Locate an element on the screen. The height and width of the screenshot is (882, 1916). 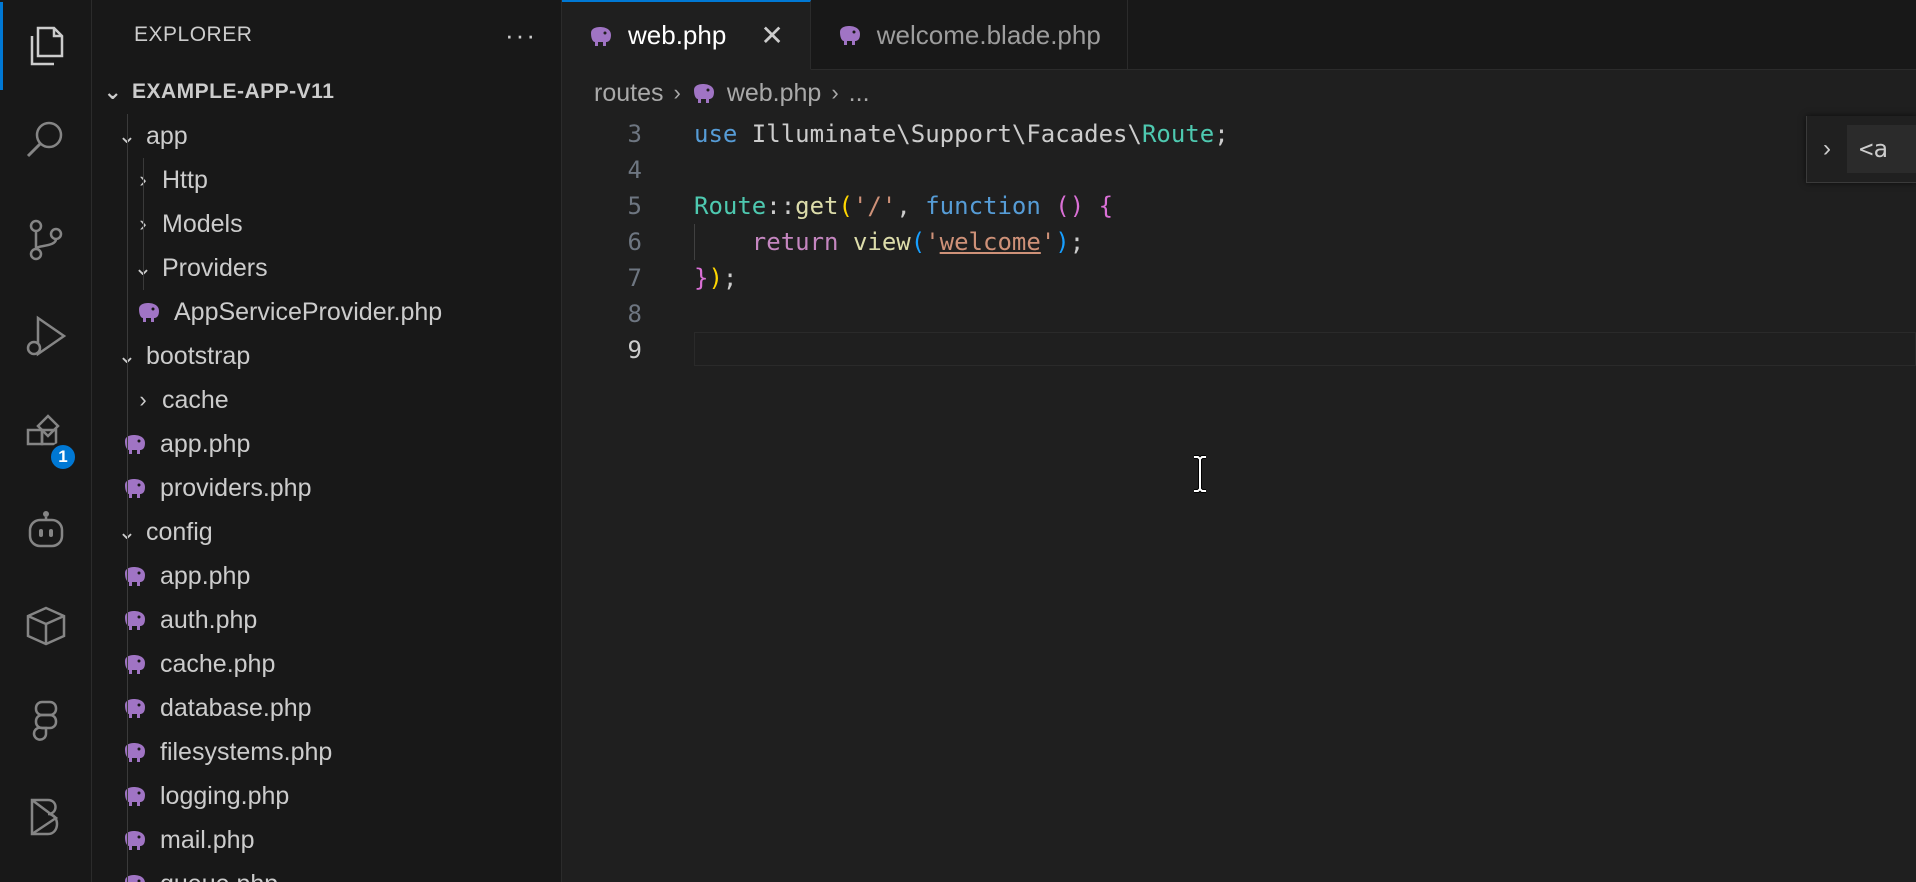
package-icon is located at coordinates (46, 626).